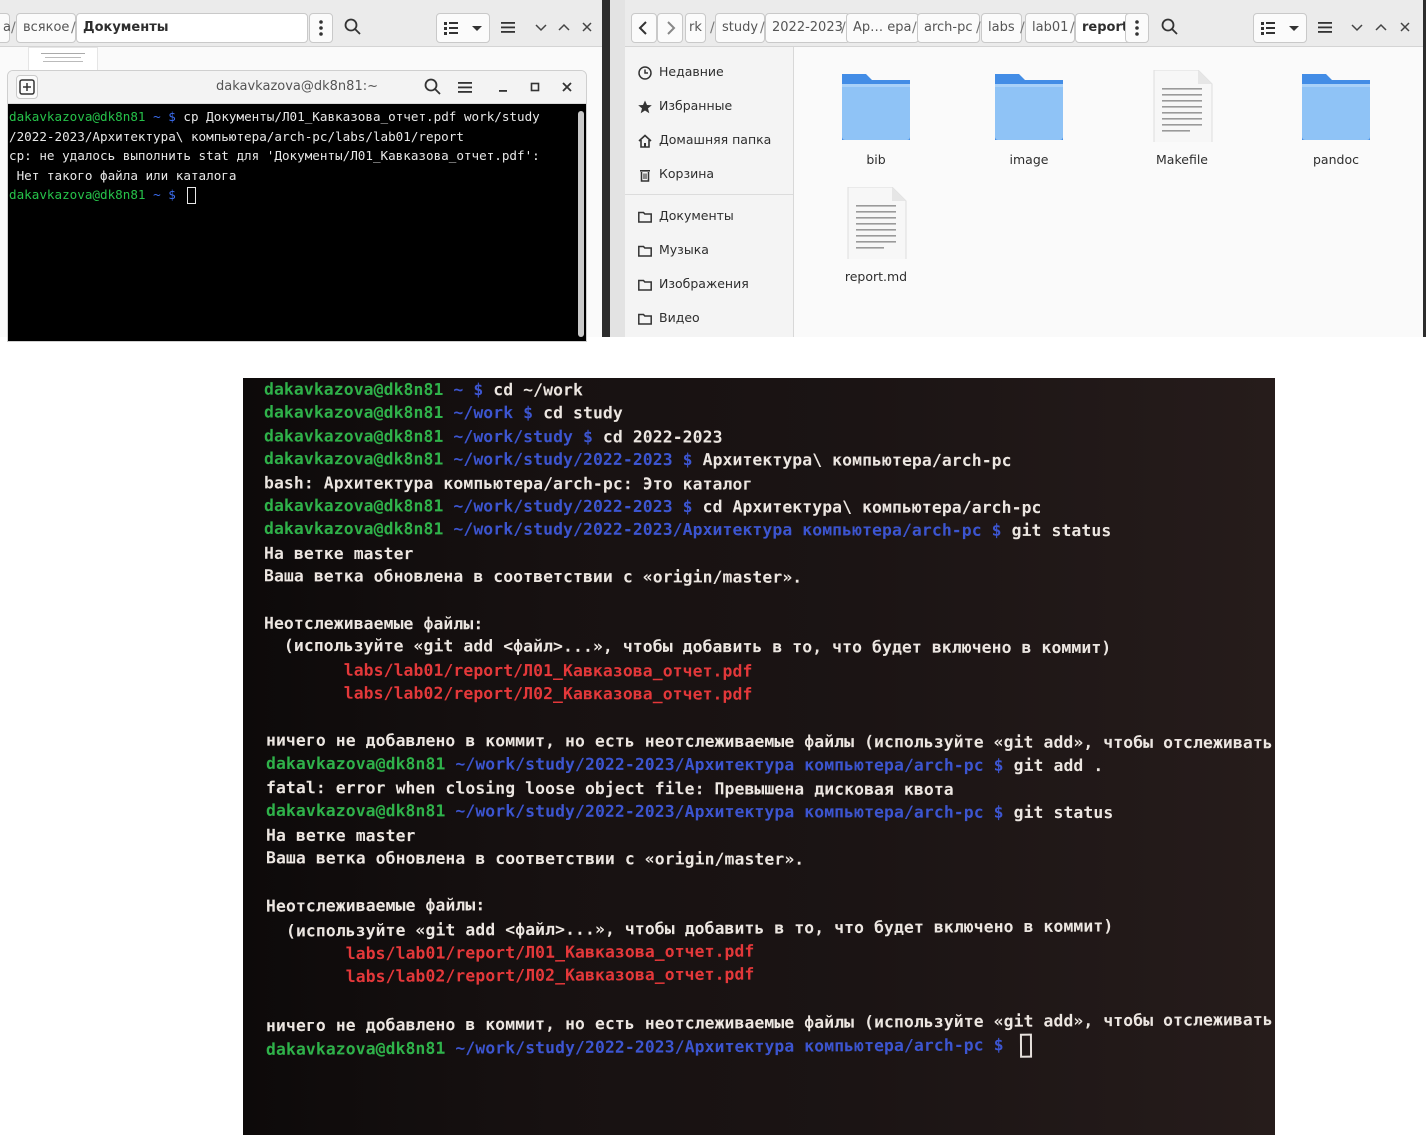  Describe the element at coordinates (876, 118) in the screenshot. I see `file-item-folder: bib` at that location.